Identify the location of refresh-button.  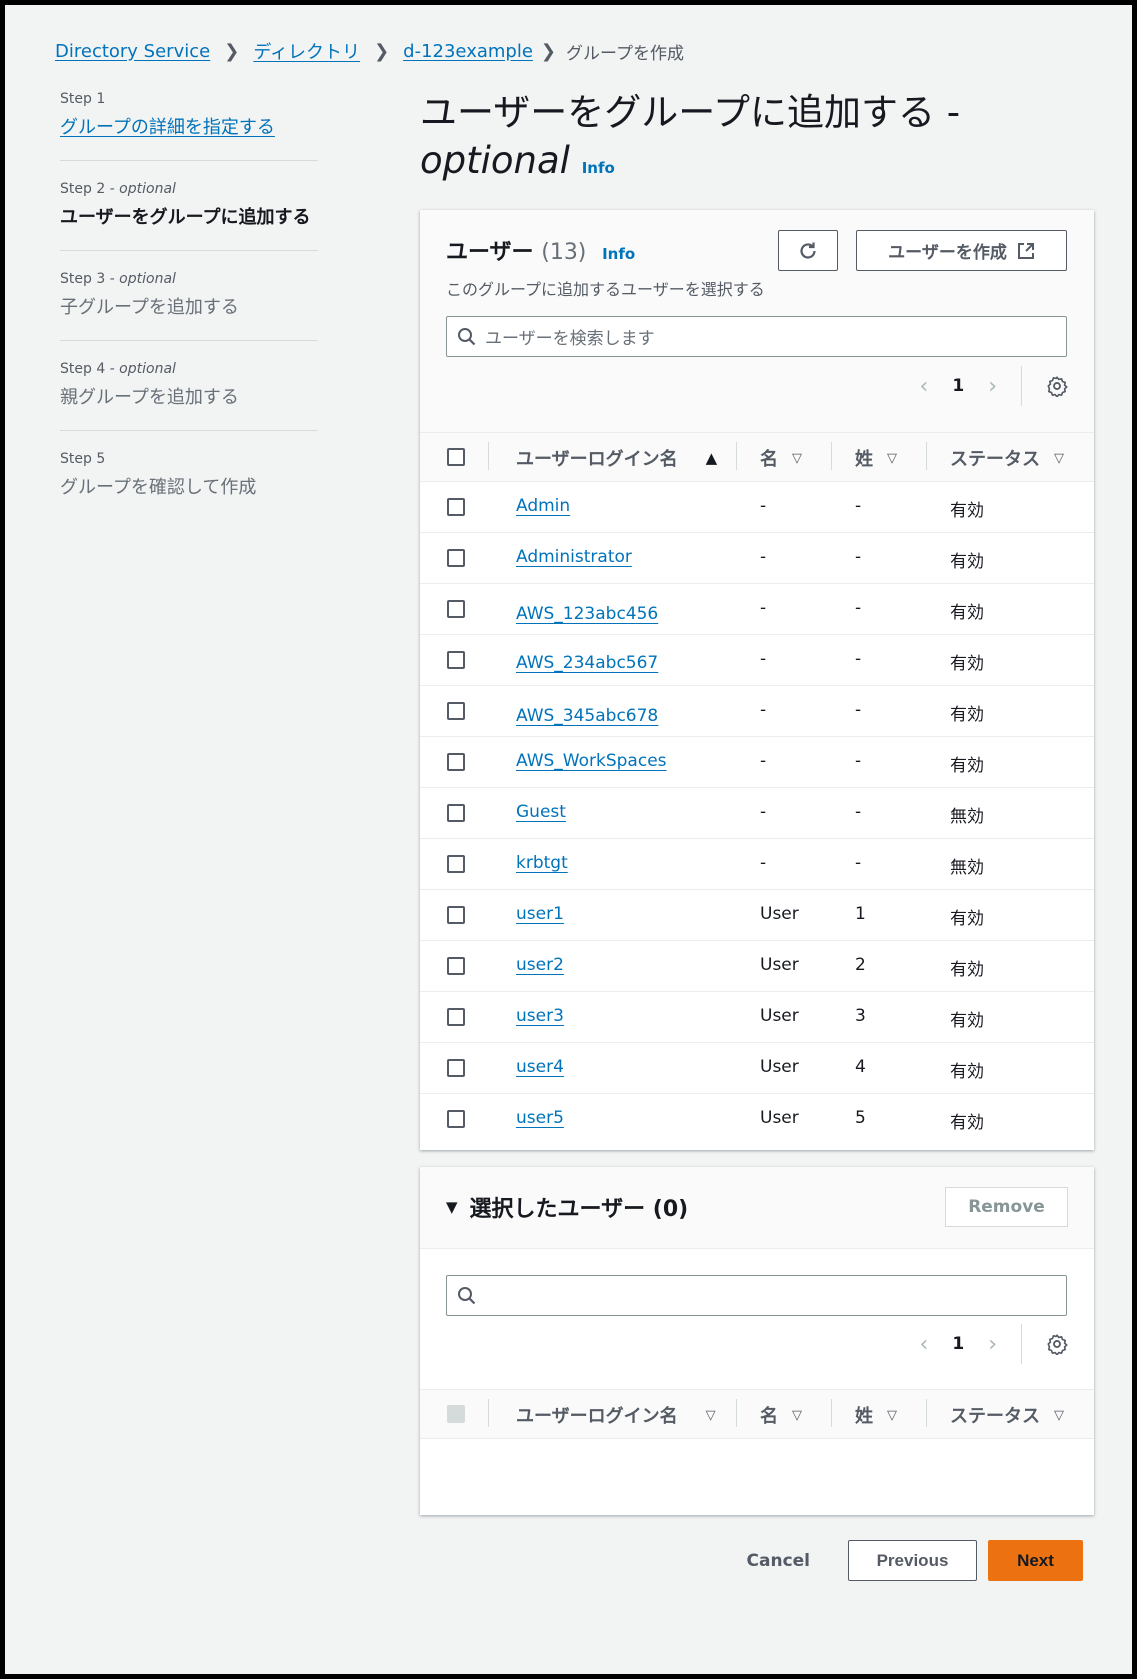
(808, 250).